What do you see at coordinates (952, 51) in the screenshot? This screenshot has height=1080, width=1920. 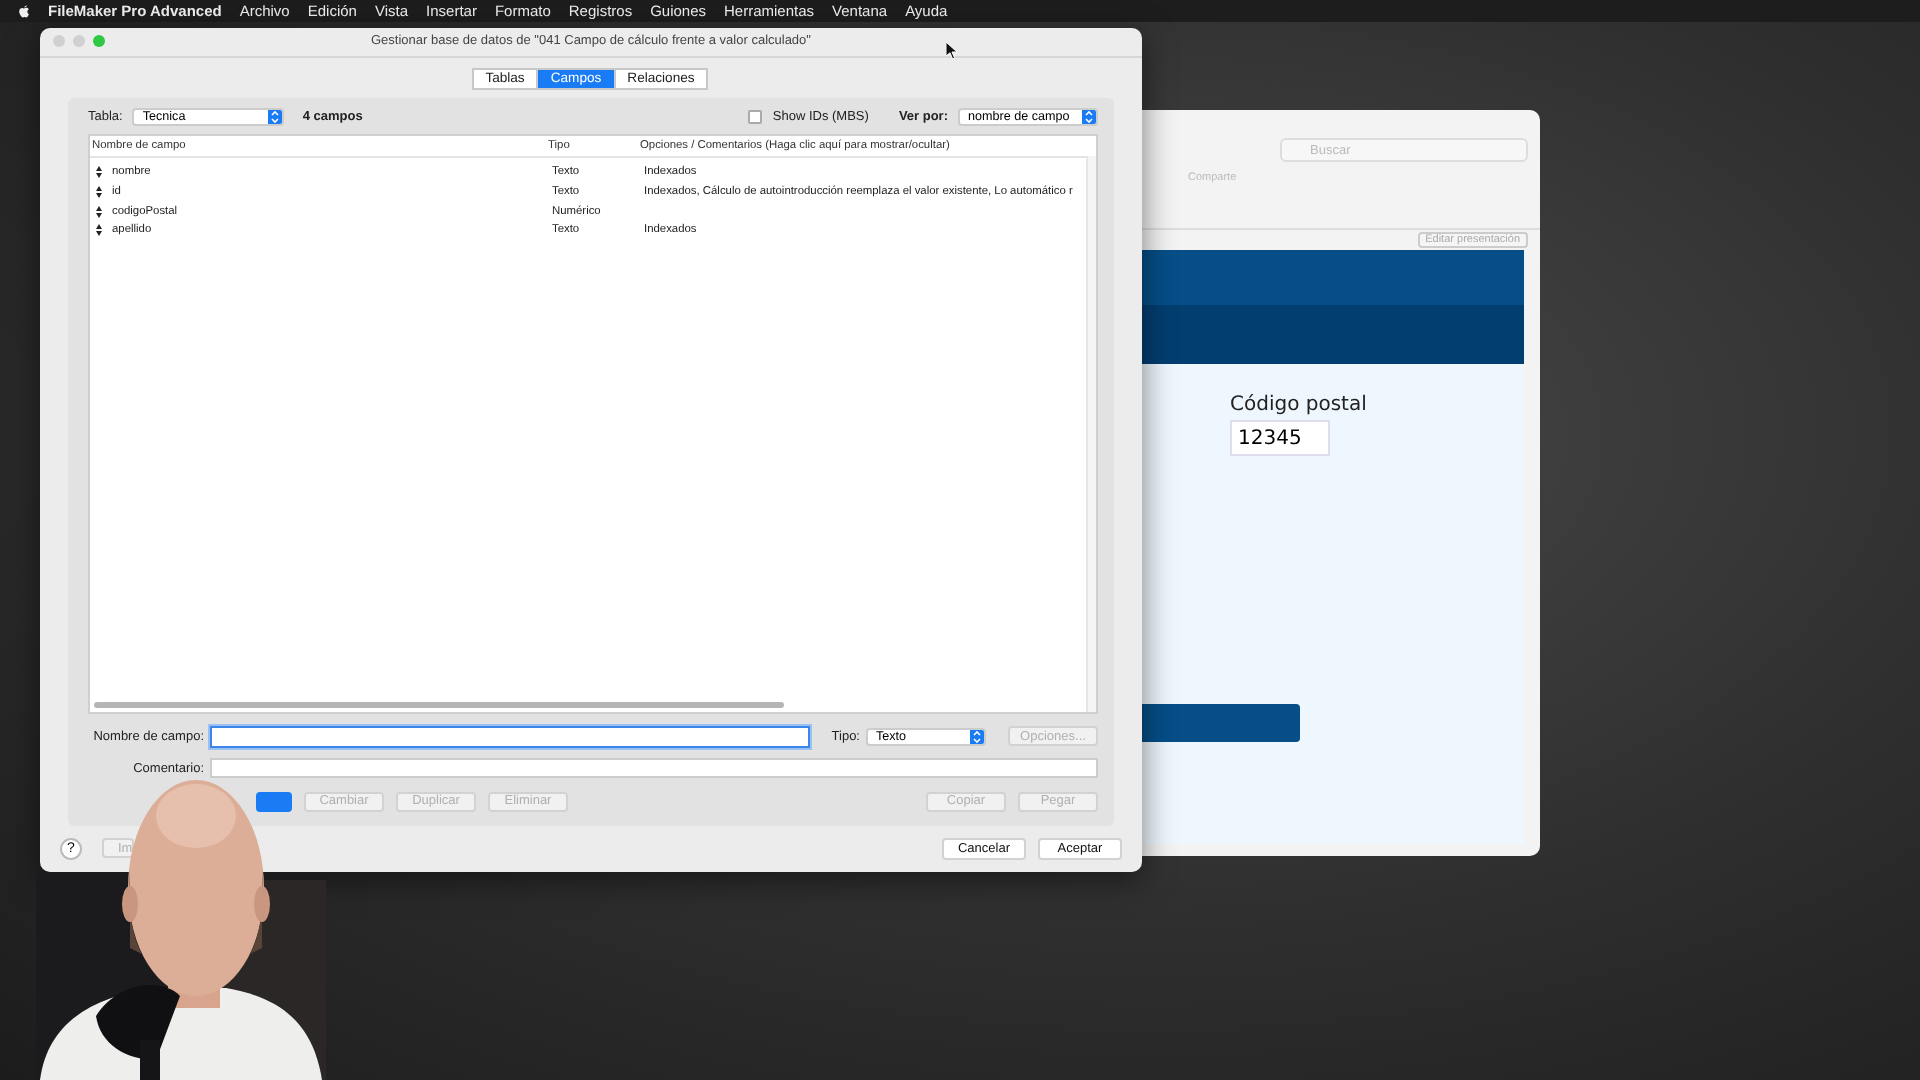 I see `cursor-icon` at bounding box center [952, 51].